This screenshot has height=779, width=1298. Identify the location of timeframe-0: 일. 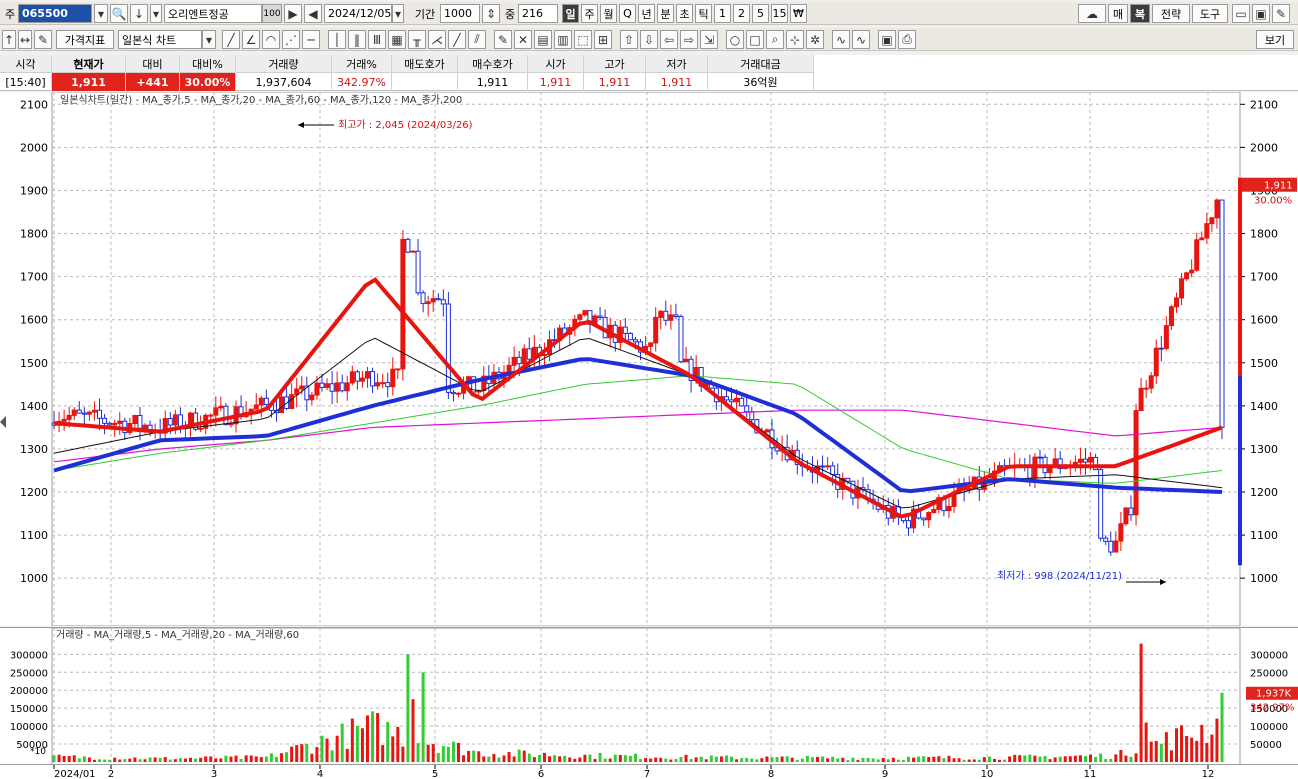
(570, 13).